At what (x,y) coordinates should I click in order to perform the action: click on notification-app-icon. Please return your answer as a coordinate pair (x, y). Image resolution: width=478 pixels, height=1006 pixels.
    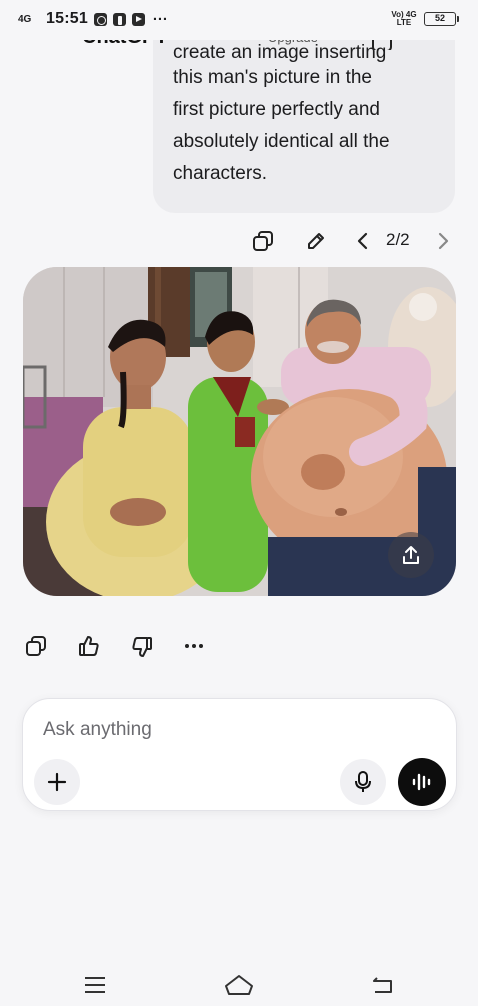
    Looking at the image, I should click on (100, 19).